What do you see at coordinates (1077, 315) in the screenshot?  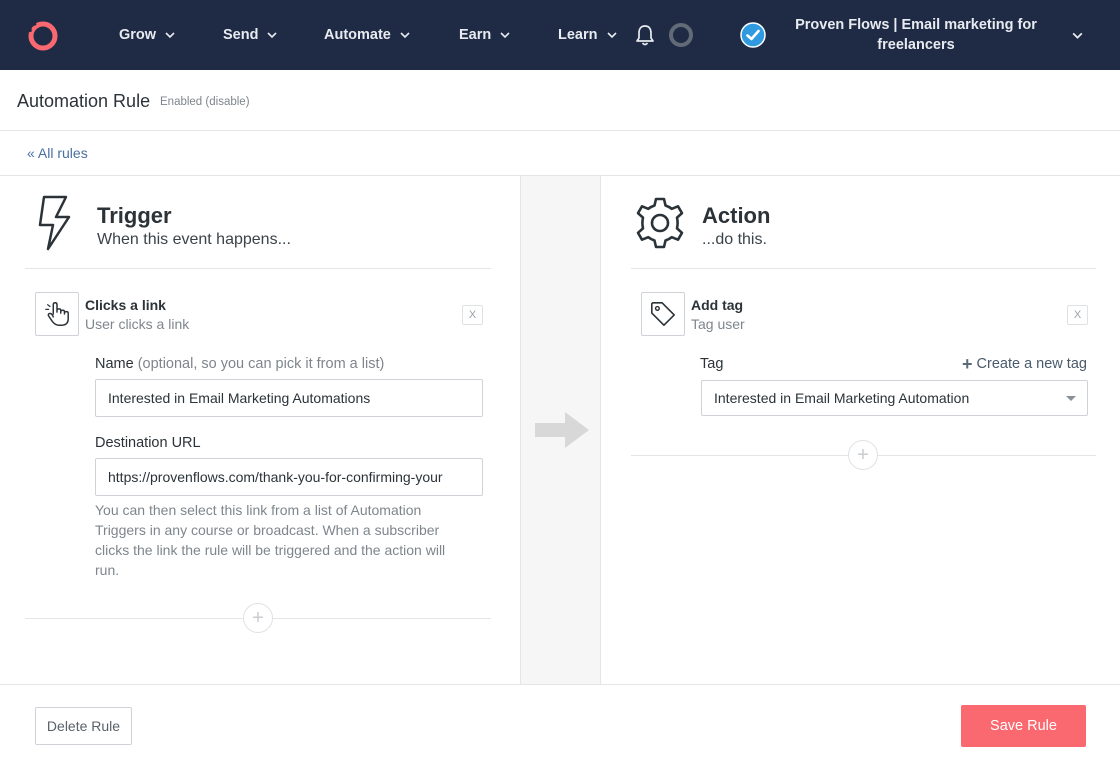 I see `remove-action-button: X` at bounding box center [1077, 315].